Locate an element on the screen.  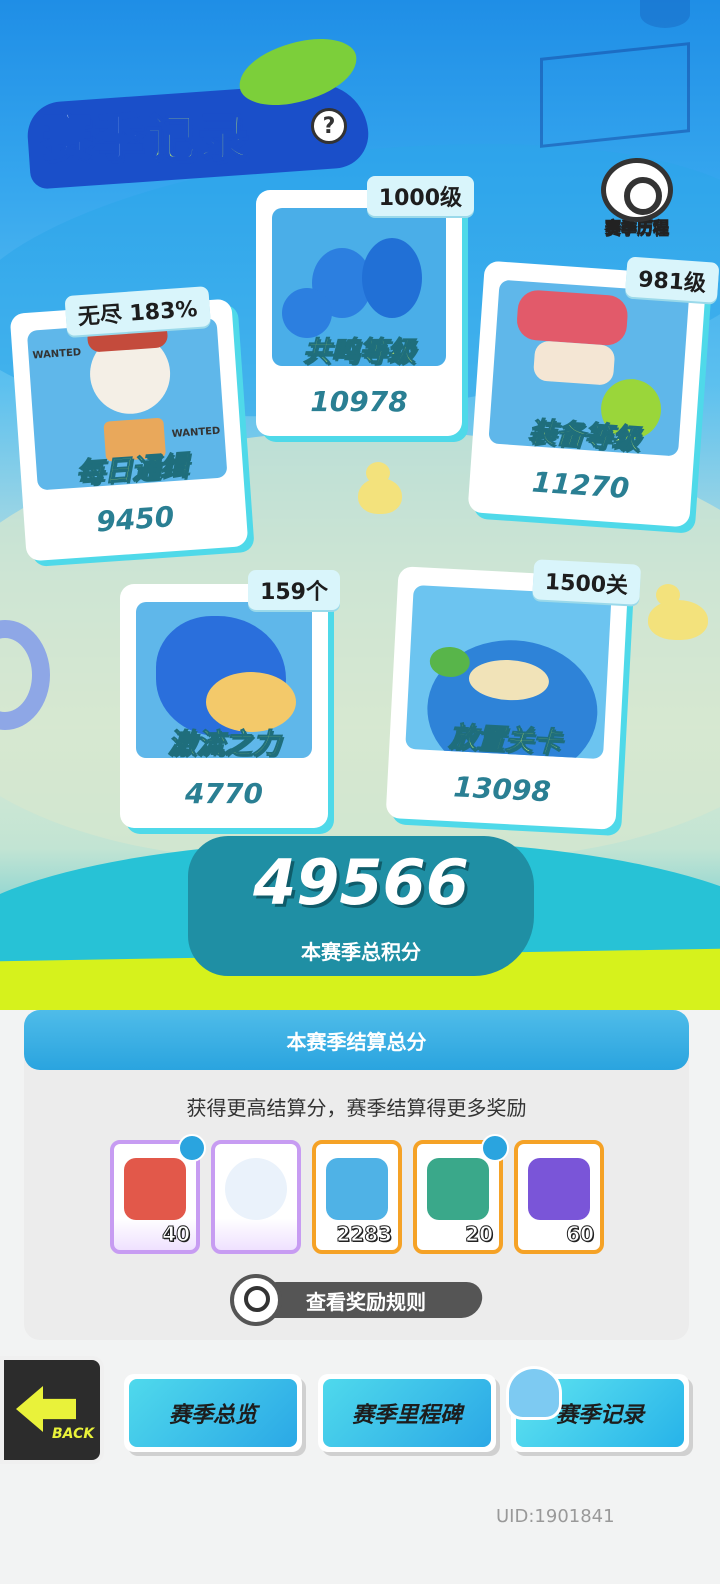
tab-label: 赛季总览 is located at coordinates (213, 1413).